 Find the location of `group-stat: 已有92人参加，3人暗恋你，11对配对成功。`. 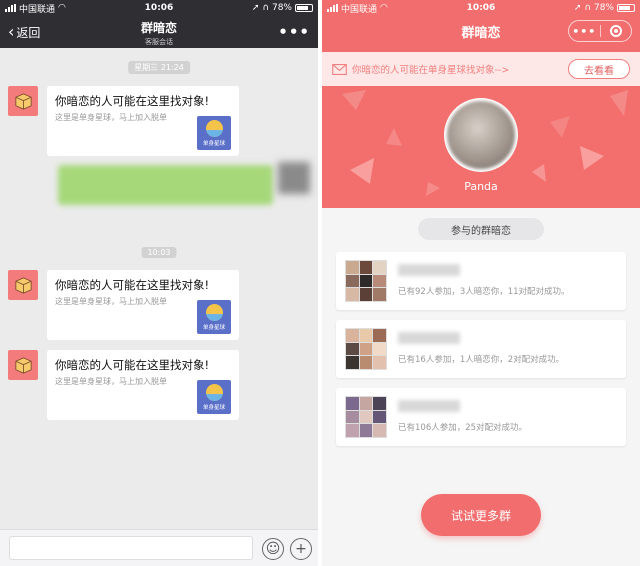

group-stat: 已有92人参加，3人暗恋你，11对配对成功。 is located at coordinates (484, 292).